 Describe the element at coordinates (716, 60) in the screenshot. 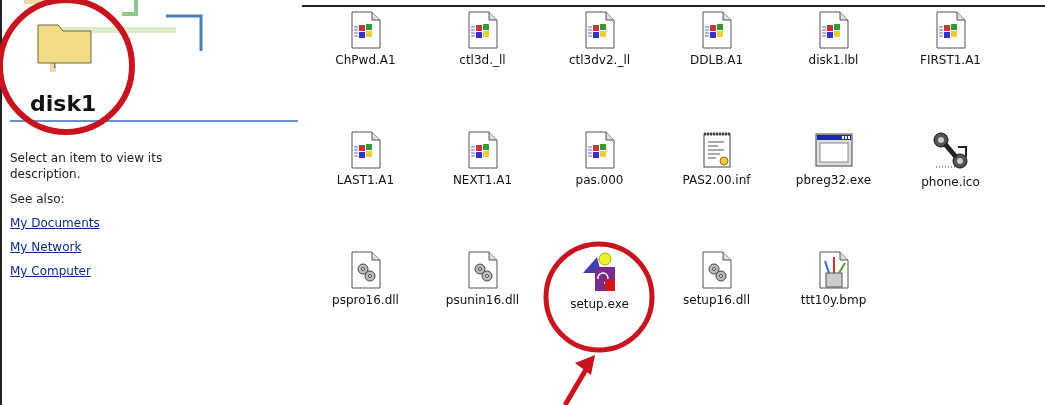

I see `file-name: DDLB.A1` at that location.